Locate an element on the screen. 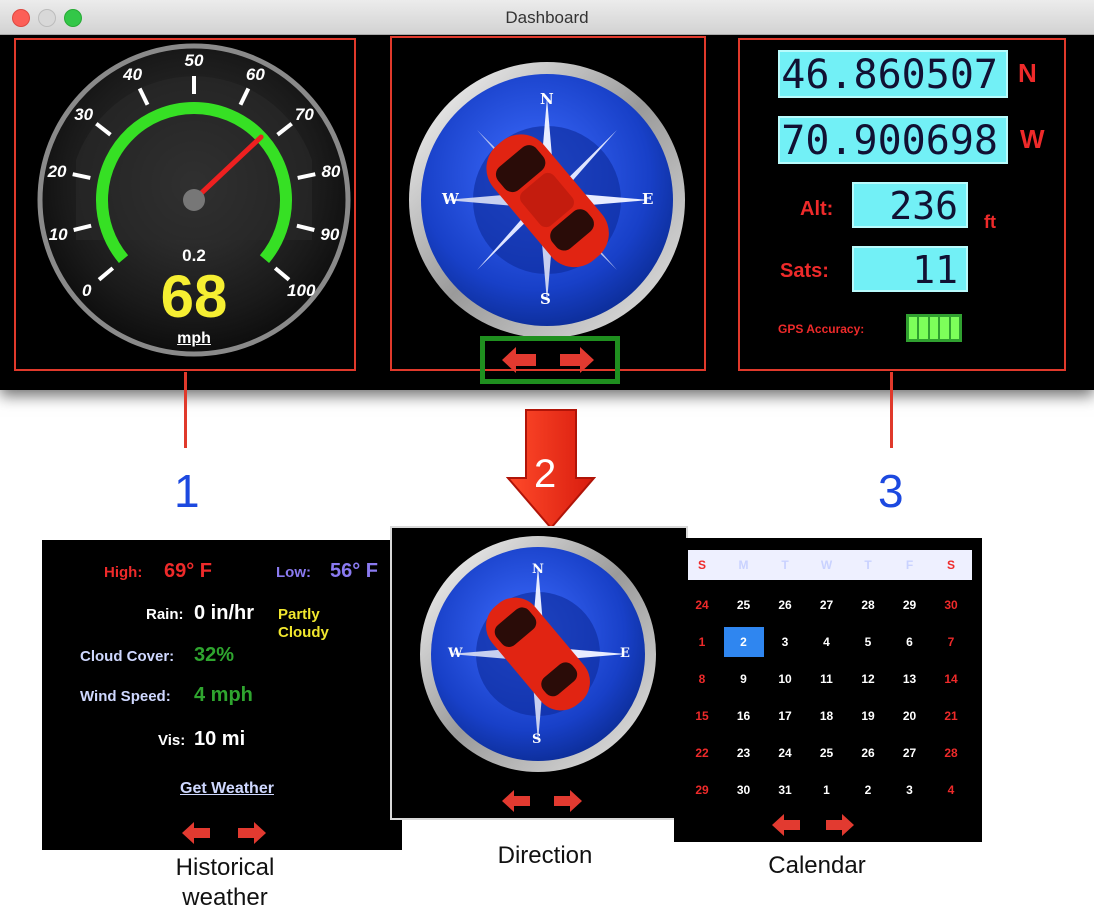 The image size is (1094, 915). calendar-day: 5 is located at coordinates (868, 642).